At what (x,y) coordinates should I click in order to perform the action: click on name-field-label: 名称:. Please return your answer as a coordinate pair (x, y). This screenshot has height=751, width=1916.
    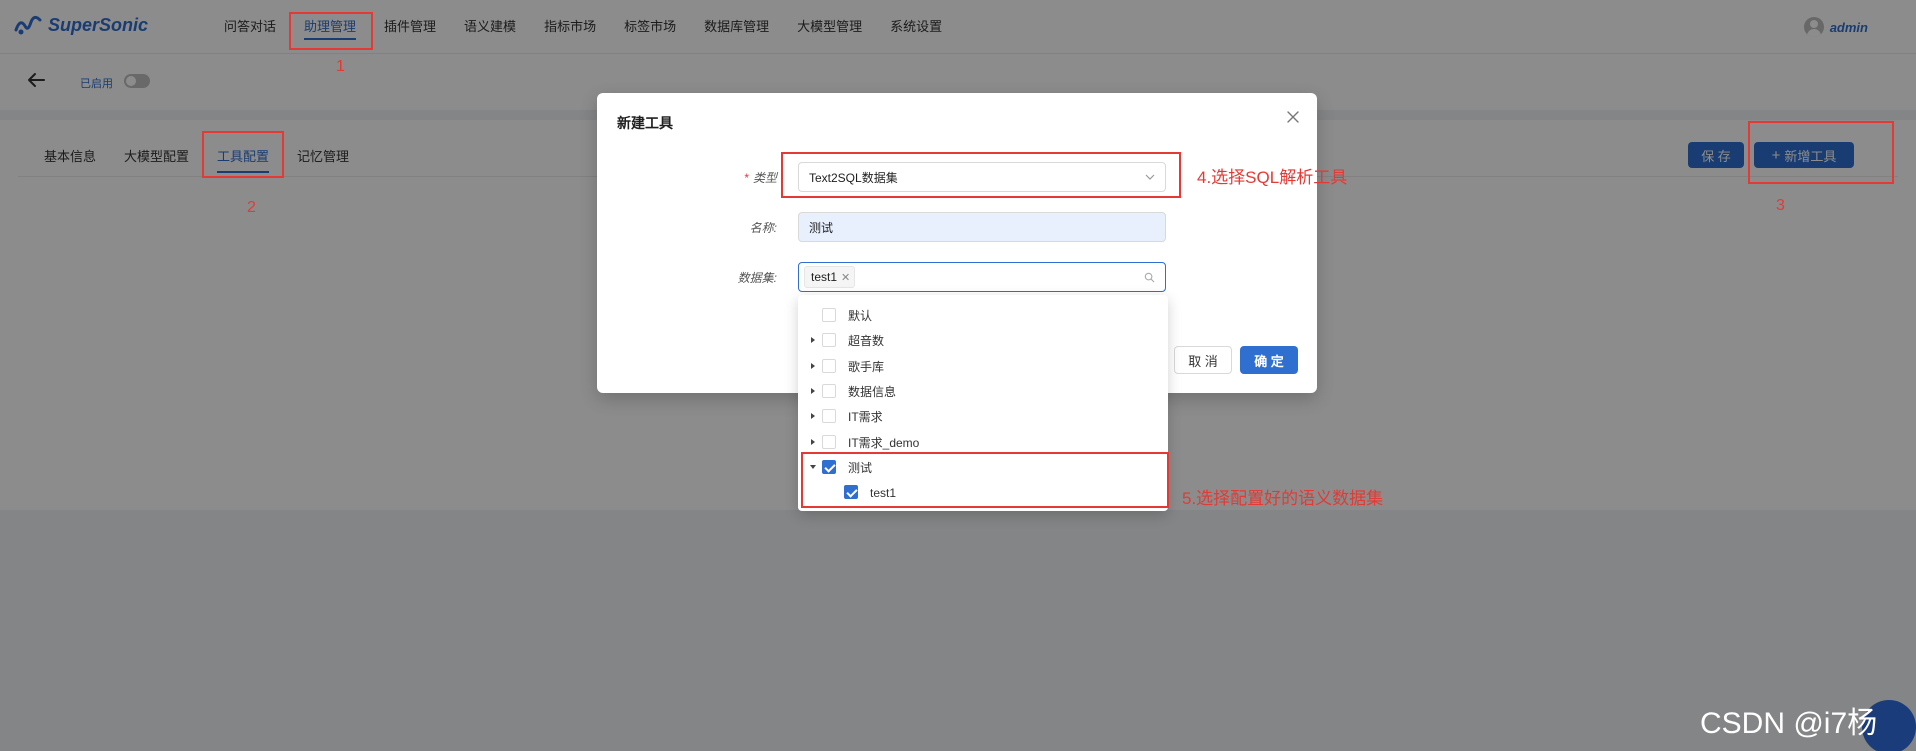
    Looking at the image, I should click on (763, 228).